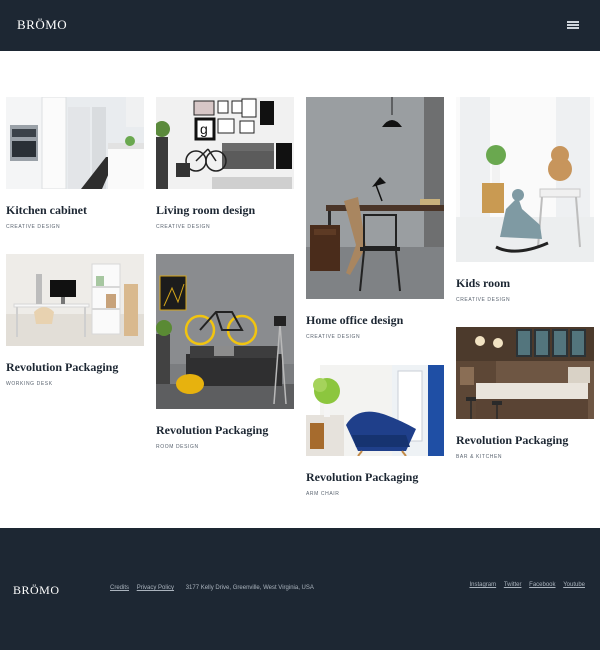 The image size is (600, 650). Describe the element at coordinates (323, 494) in the screenshot. I see `card-subtitle: ARM CHAIR` at that location.